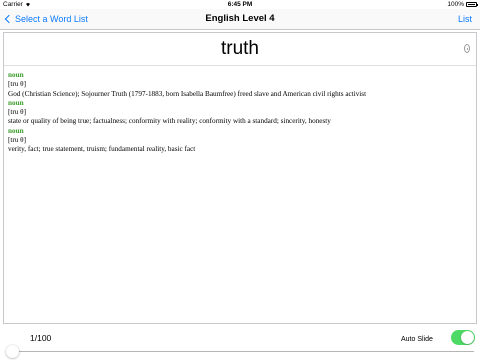 The image size is (480, 360). Describe the element at coordinates (465, 19) in the screenshot. I see `list-button: List` at that location.